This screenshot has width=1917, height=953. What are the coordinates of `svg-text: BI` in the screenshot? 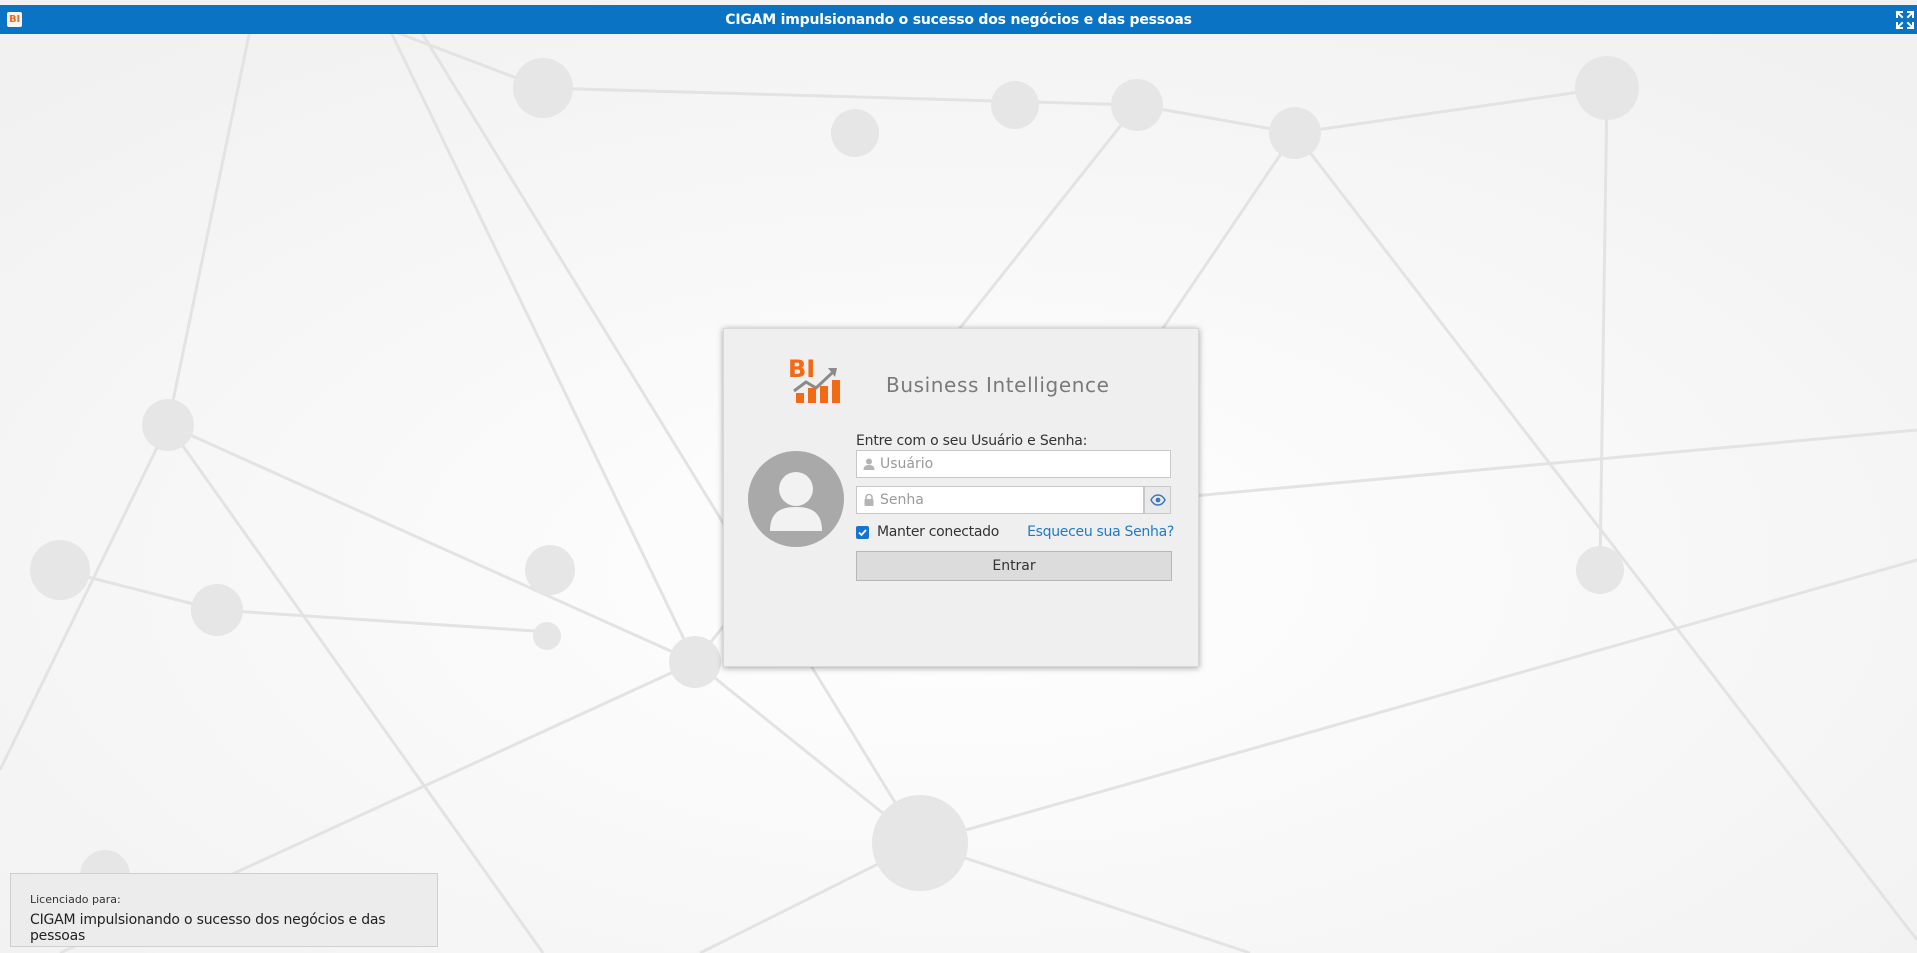 It's located at (801, 369).